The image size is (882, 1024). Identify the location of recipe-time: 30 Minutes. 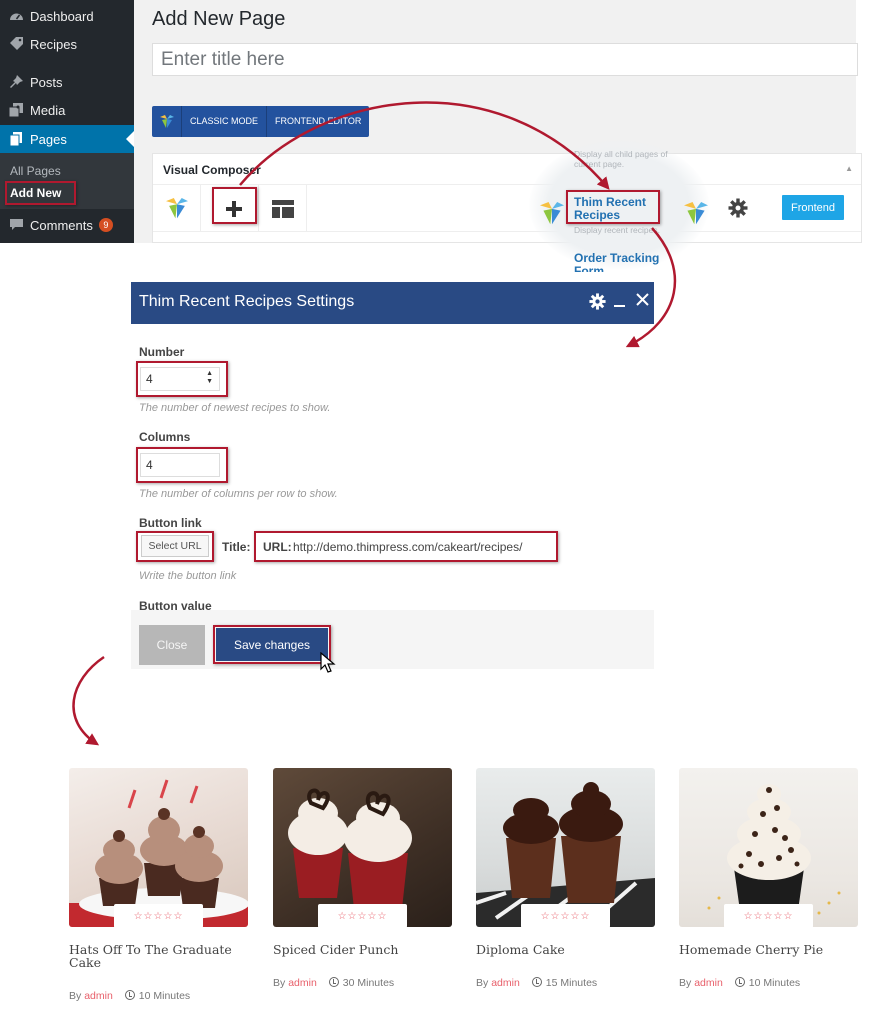
(368, 983).